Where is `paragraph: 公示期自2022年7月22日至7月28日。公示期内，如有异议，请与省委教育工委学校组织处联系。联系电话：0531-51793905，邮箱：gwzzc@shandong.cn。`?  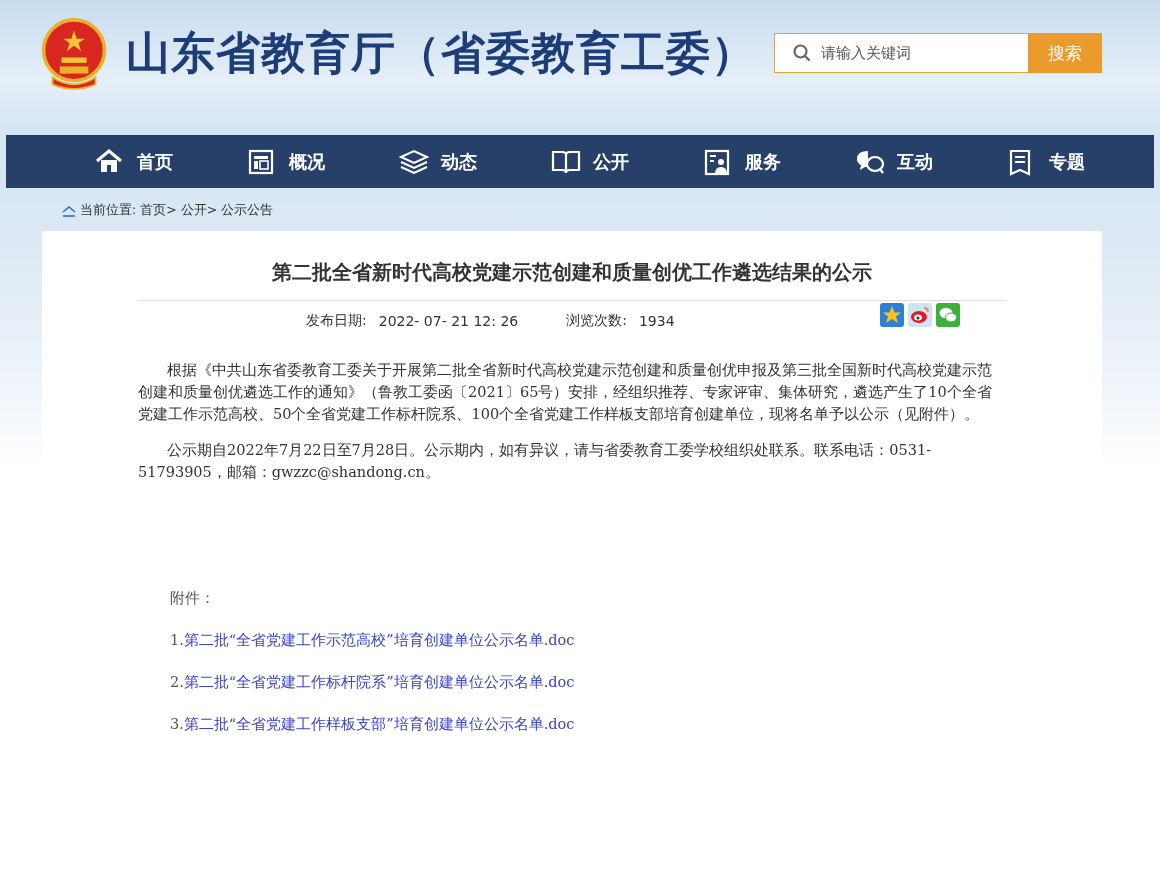 paragraph: 公示期自2022年7月22日至7月28日。公示期内，如有异议，请与省委教育工委学校组织处联系。联系电话：0531-51793905，邮箱：gwzzc@shandong.cn。 is located at coordinates (535, 461).